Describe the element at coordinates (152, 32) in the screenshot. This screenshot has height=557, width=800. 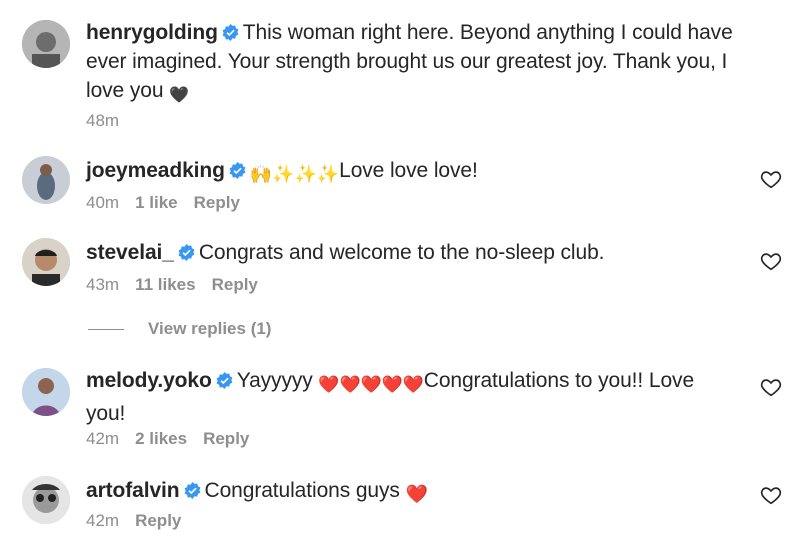
I see `username: henrygolding` at that location.